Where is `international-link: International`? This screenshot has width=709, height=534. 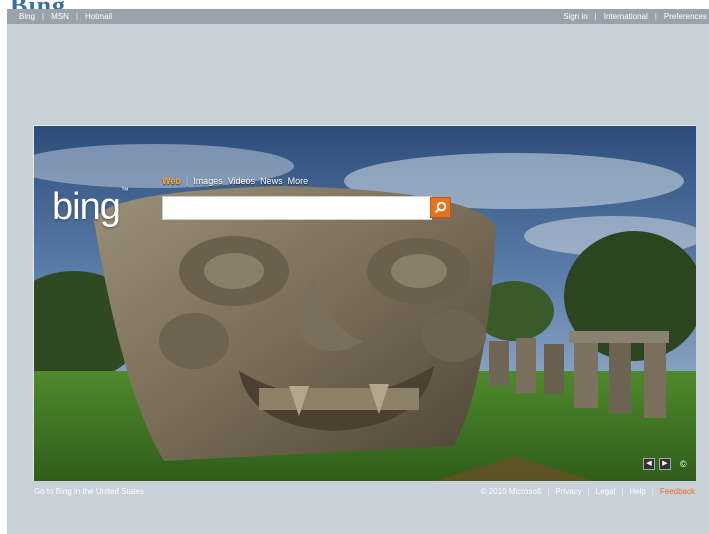
international-link: International is located at coordinates (626, 16).